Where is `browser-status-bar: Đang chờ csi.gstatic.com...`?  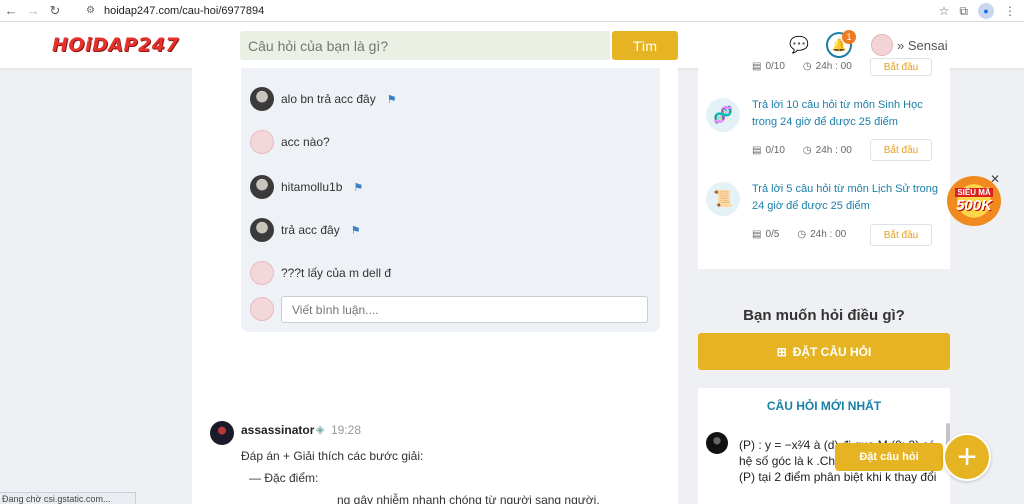 browser-status-bar: Đang chờ csi.gstatic.com... is located at coordinates (68, 498).